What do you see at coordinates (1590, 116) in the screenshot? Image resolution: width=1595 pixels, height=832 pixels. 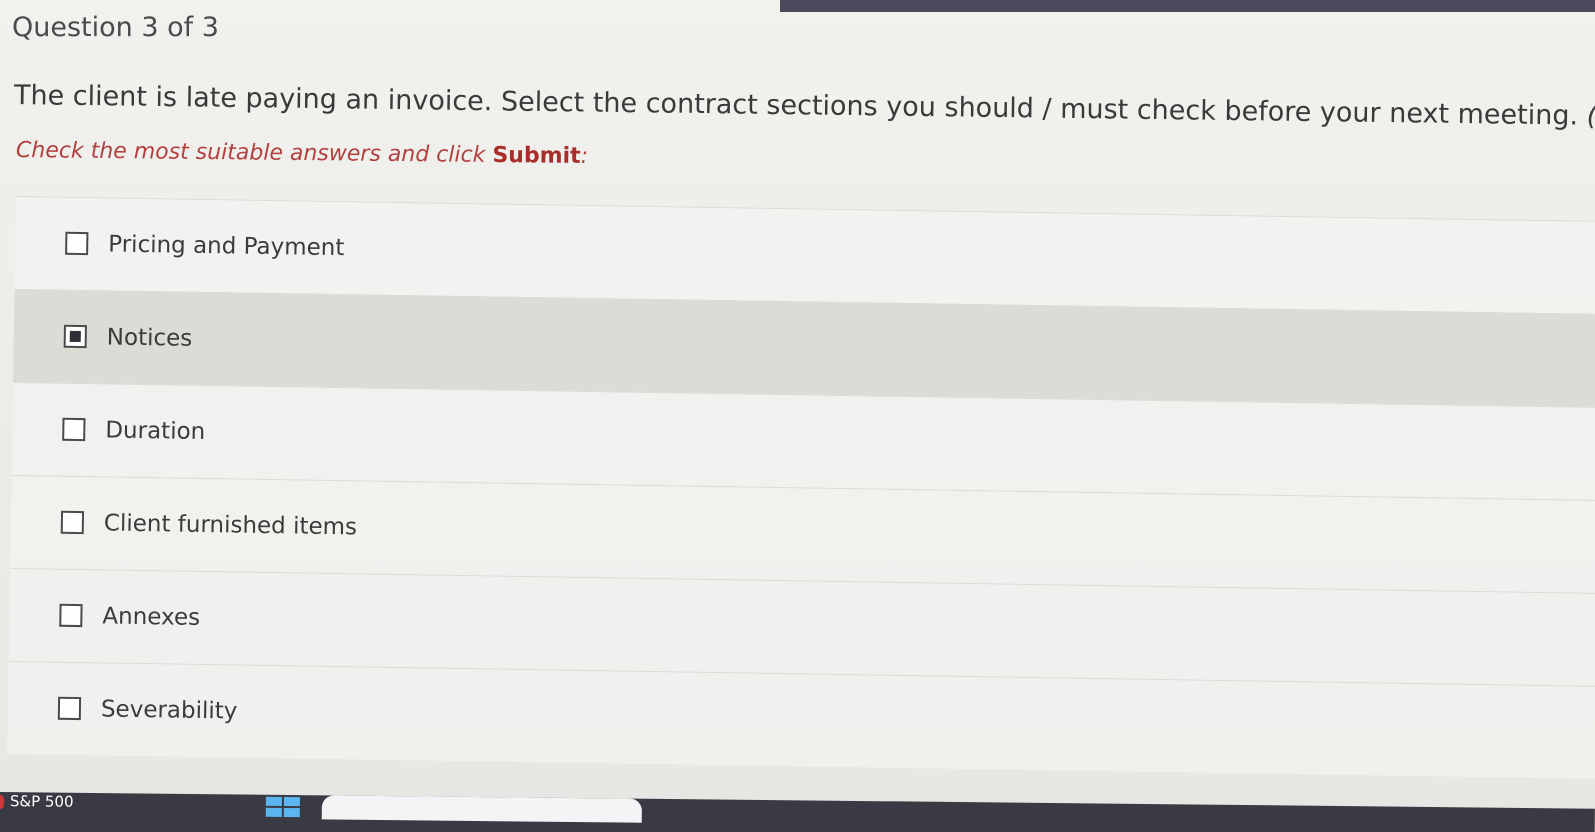 I see `question-hint: (Select` at bounding box center [1590, 116].